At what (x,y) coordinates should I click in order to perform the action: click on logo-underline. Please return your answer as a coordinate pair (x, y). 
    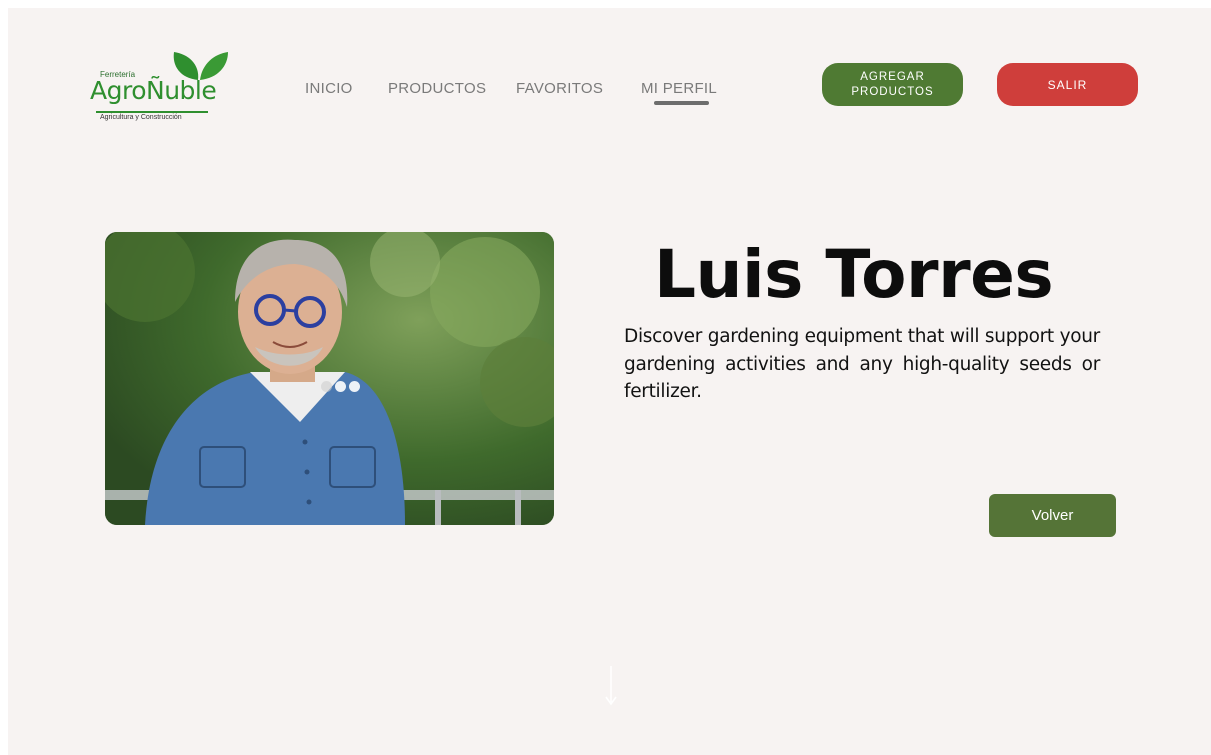
    Looking at the image, I should click on (152, 112).